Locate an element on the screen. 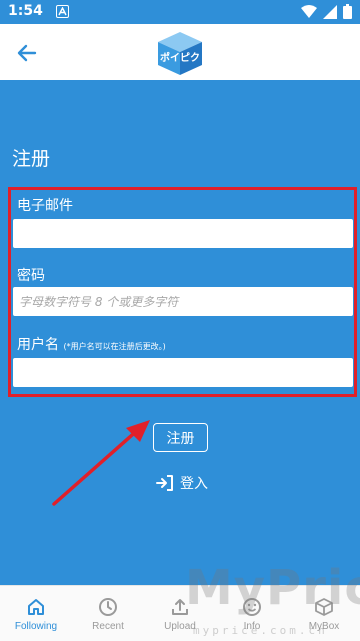 The image size is (360, 641). nav-item-recent: Recent is located at coordinates (108, 613).